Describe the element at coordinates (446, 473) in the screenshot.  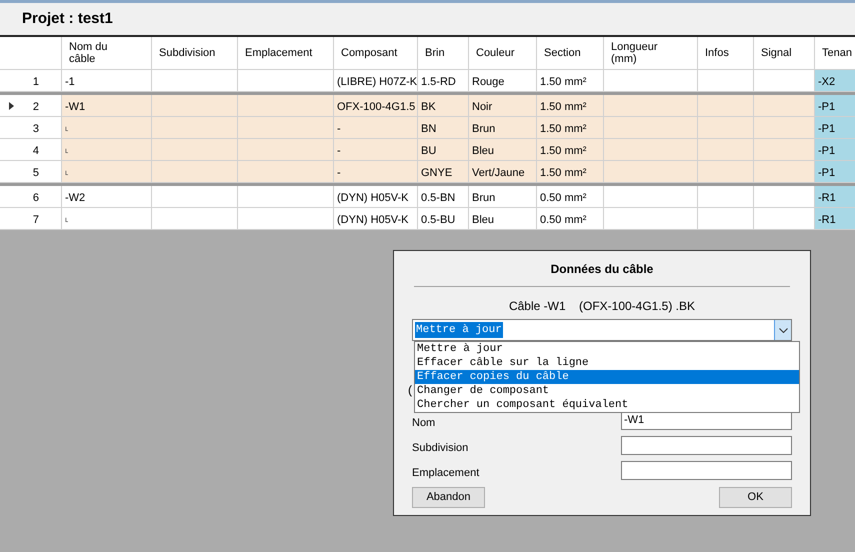
I see `field-label: Emplacement` at that location.